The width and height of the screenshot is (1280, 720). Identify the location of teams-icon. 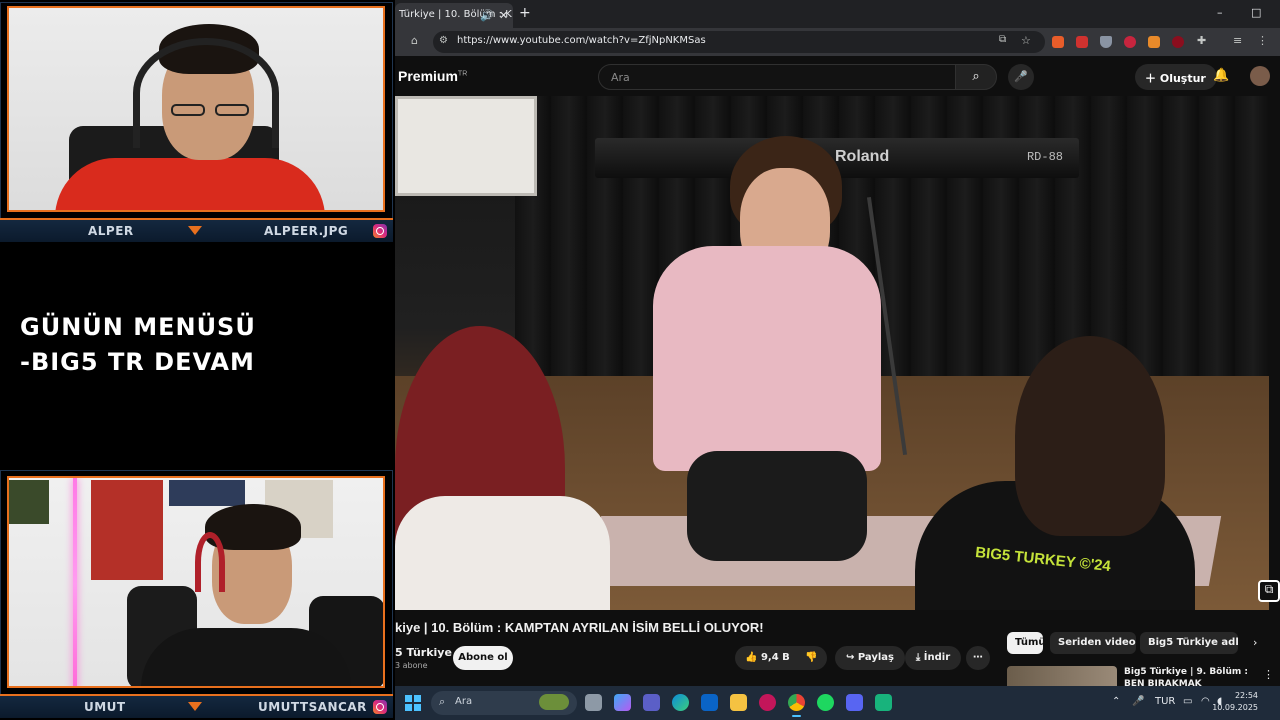
(651, 702).